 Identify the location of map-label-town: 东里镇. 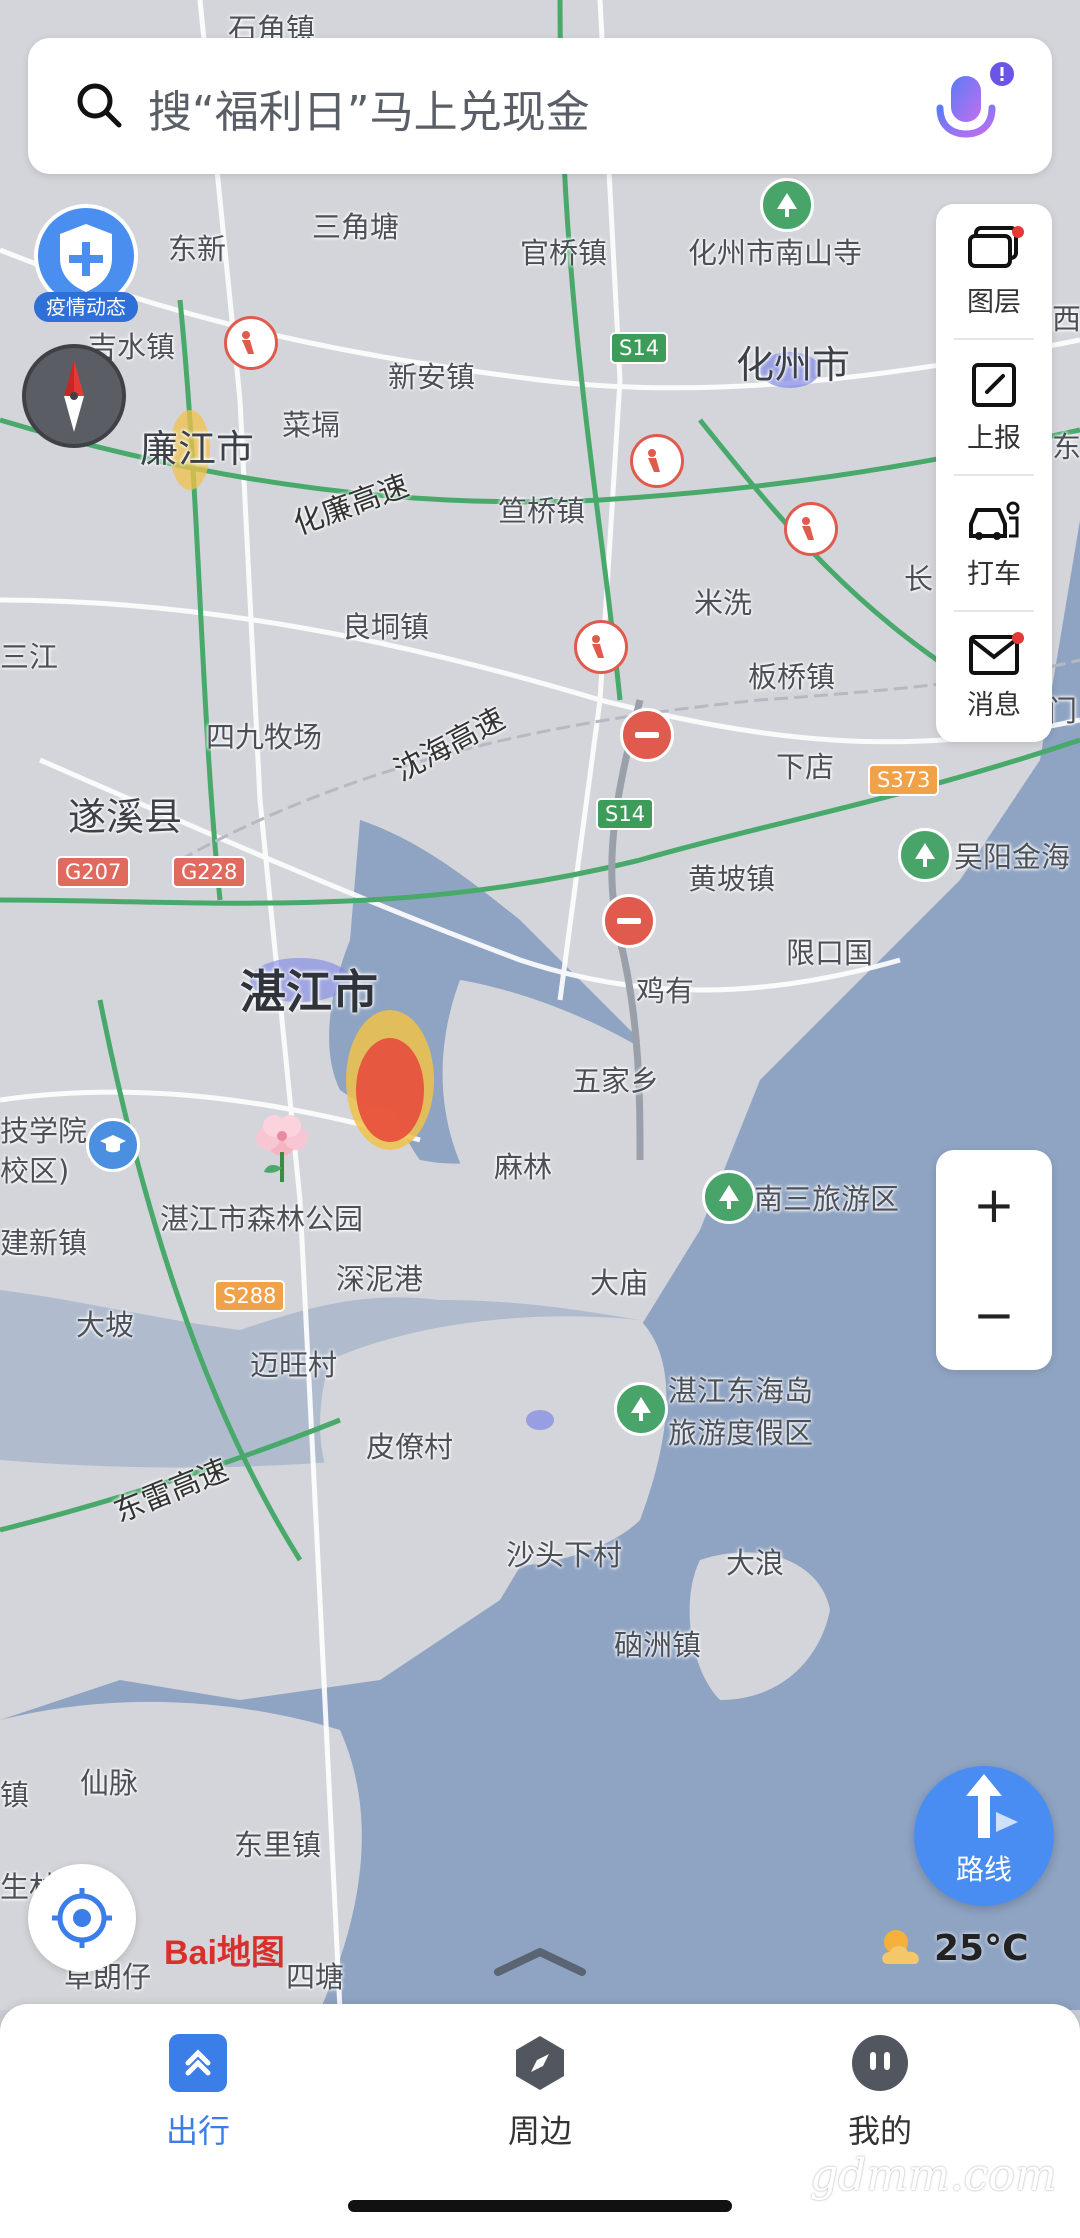
(278, 1845).